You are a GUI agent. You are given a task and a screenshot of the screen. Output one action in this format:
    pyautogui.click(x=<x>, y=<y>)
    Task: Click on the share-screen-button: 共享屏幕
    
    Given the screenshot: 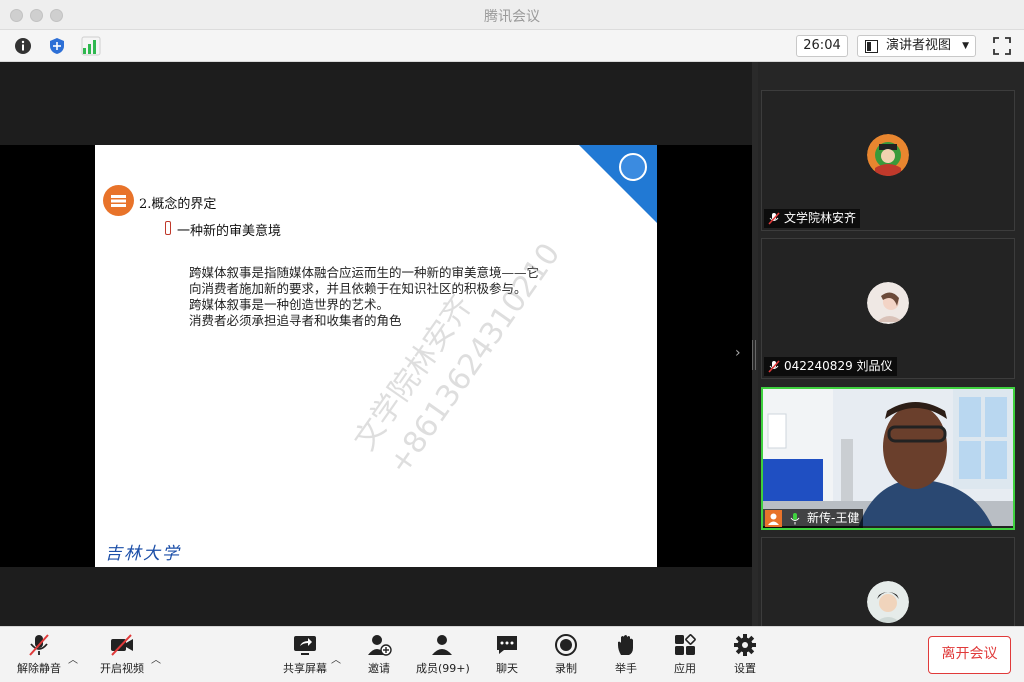 What is the action you would take?
    pyautogui.click(x=305, y=656)
    